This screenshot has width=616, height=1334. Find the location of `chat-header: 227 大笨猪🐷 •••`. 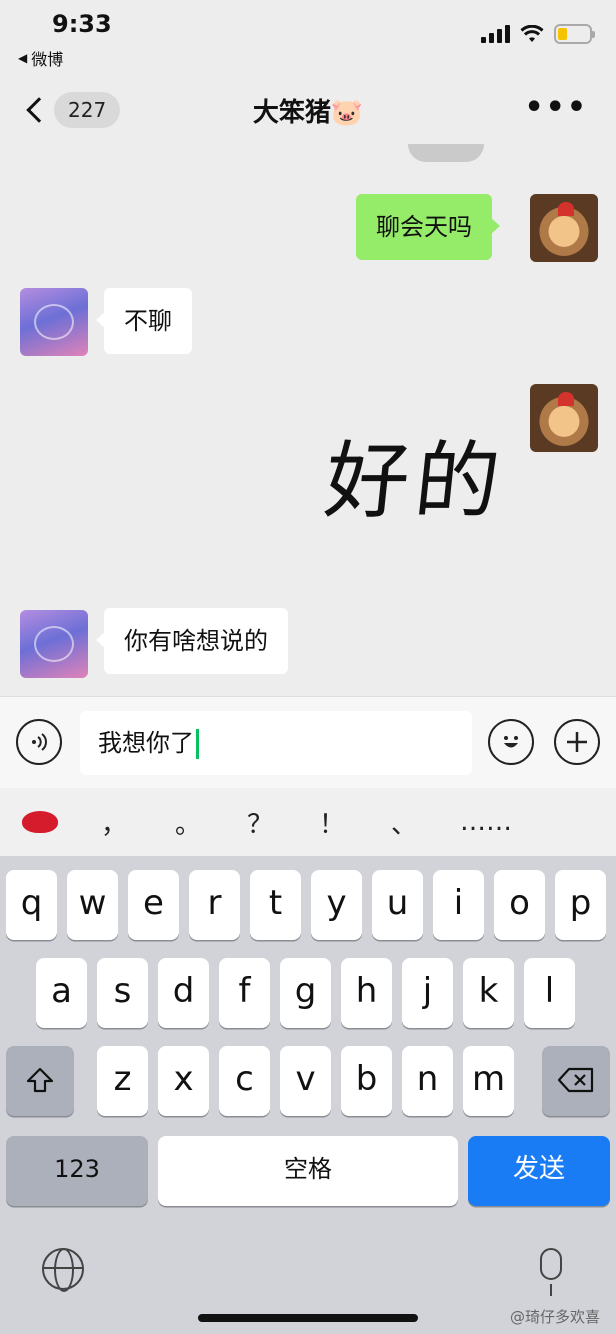

chat-header: 227 大笨猪🐷 ••• is located at coordinates (308, 112).